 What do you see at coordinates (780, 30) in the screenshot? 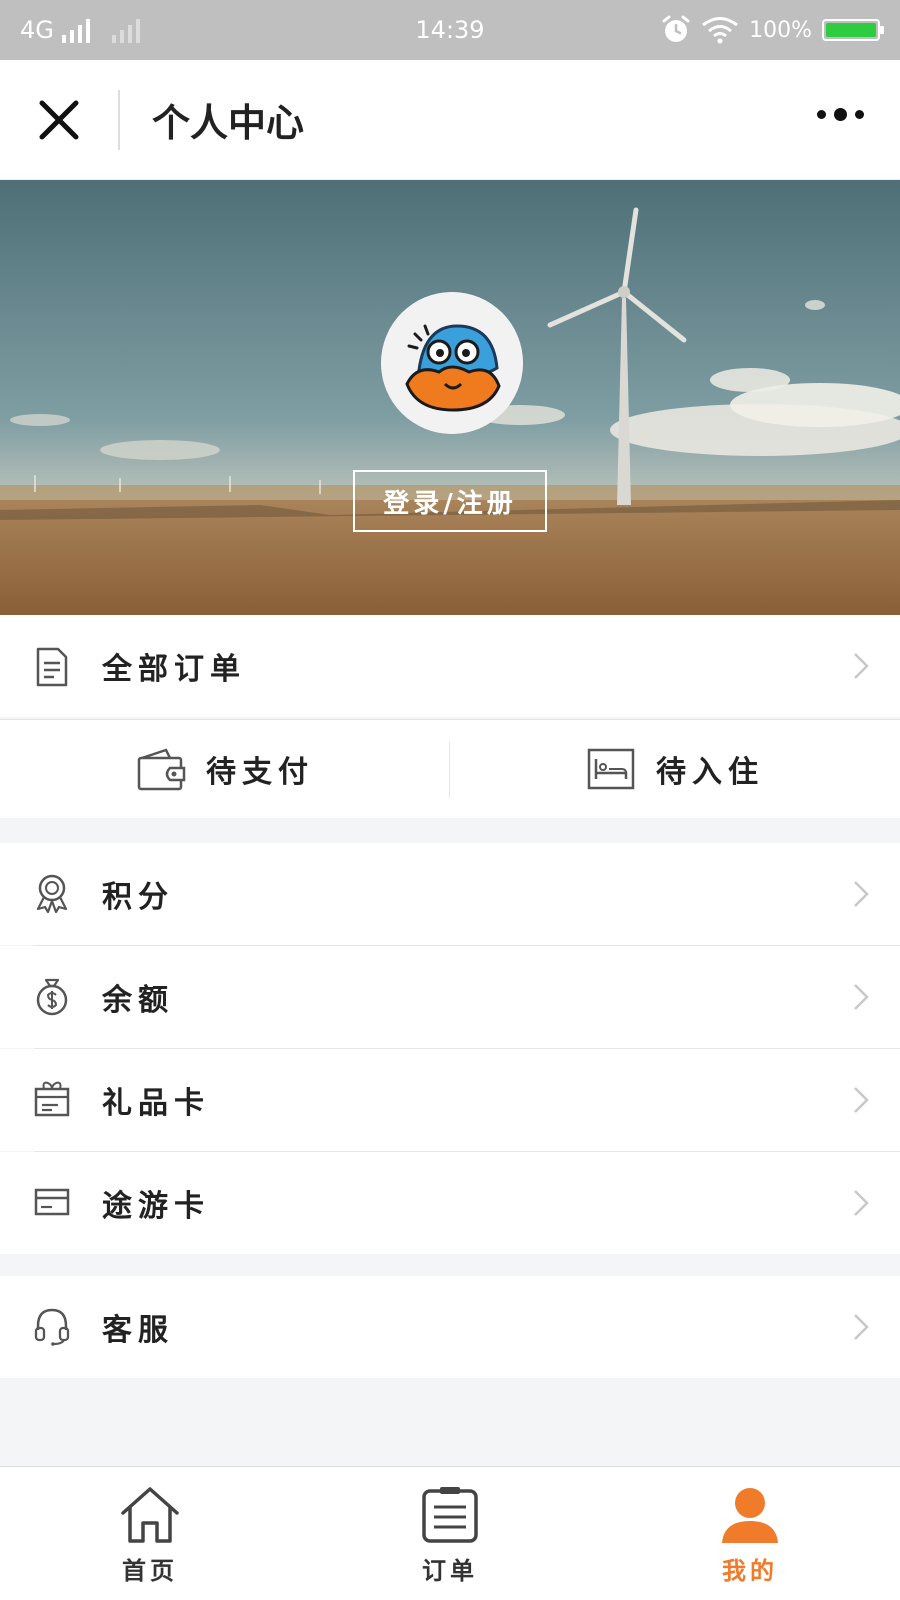
I see `battery-percent: 100%` at bounding box center [780, 30].